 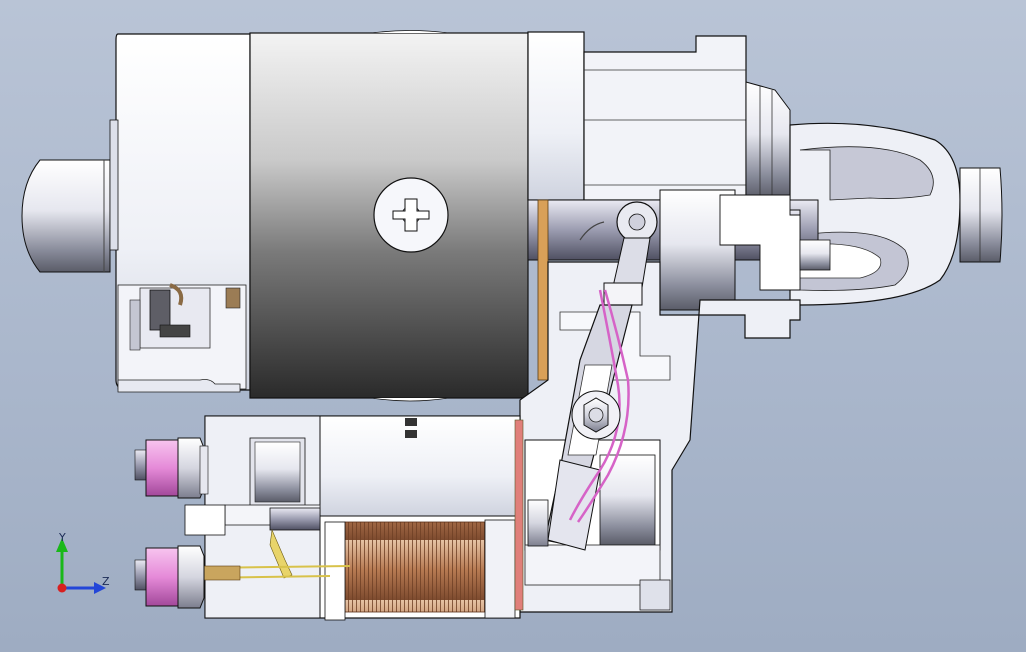 I want to click on solenoid-mounting-bracket, so click(x=660, y=437).